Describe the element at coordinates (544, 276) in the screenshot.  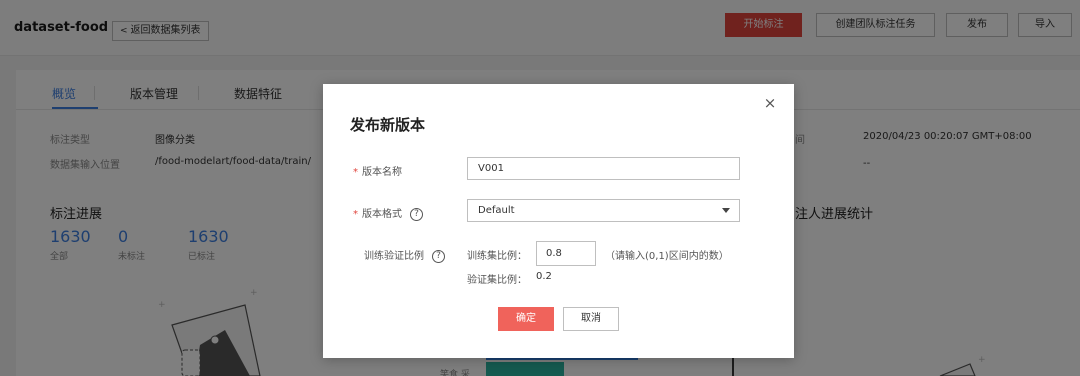
I see `val-ratio-value: 0.2` at that location.